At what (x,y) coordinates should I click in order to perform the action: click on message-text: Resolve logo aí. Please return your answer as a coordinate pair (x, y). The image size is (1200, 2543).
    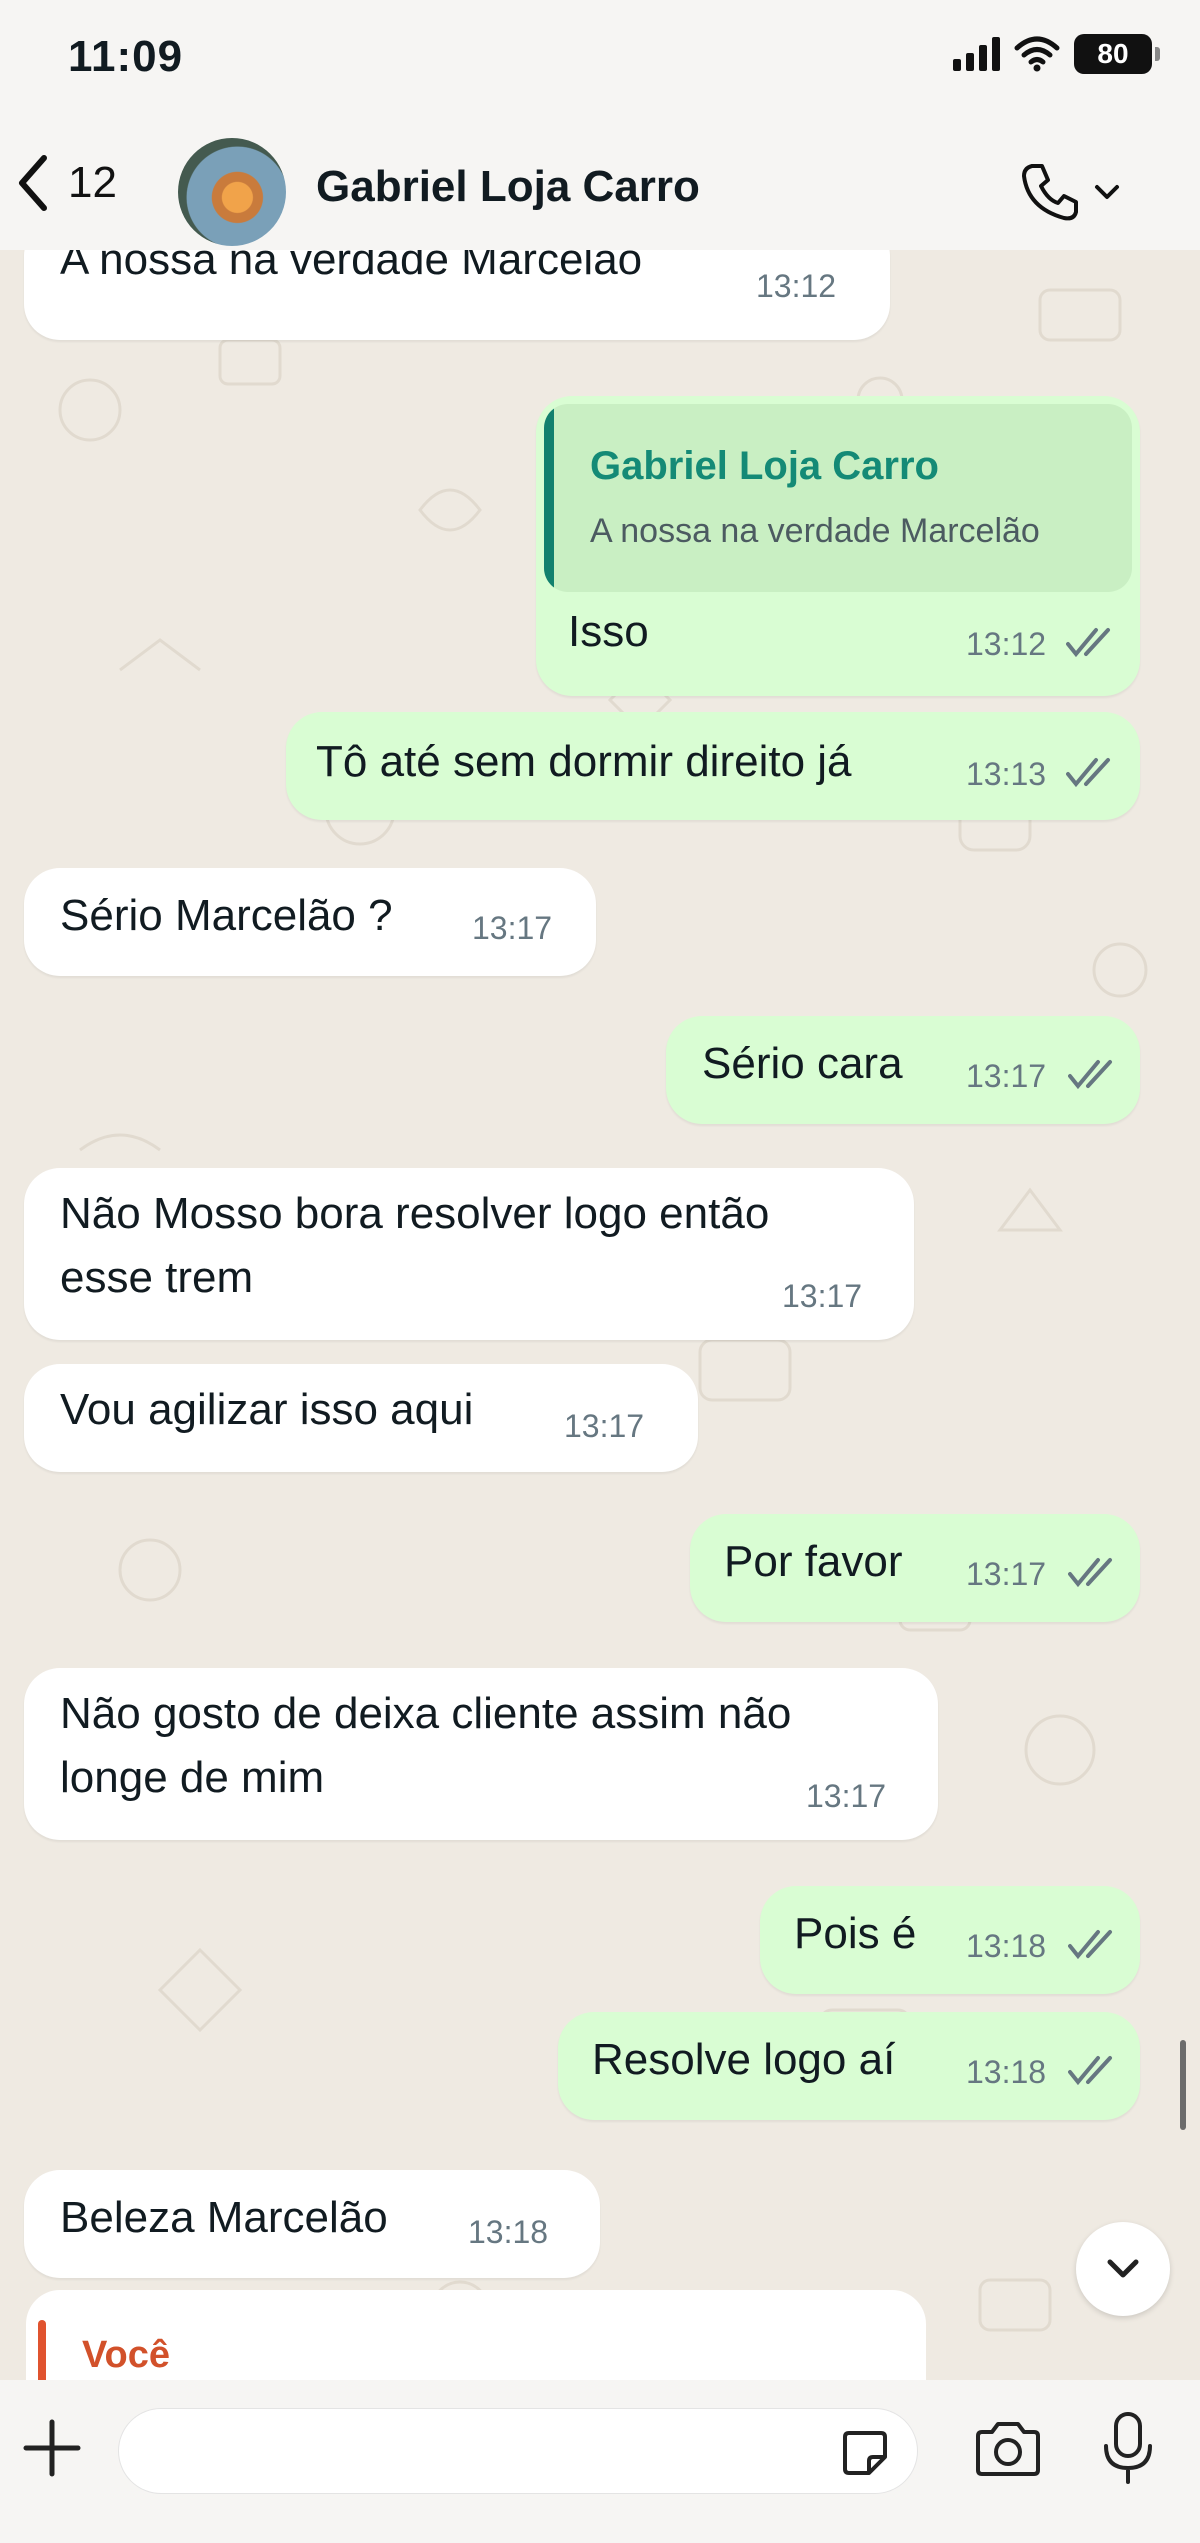
    Looking at the image, I should click on (744, 2059).